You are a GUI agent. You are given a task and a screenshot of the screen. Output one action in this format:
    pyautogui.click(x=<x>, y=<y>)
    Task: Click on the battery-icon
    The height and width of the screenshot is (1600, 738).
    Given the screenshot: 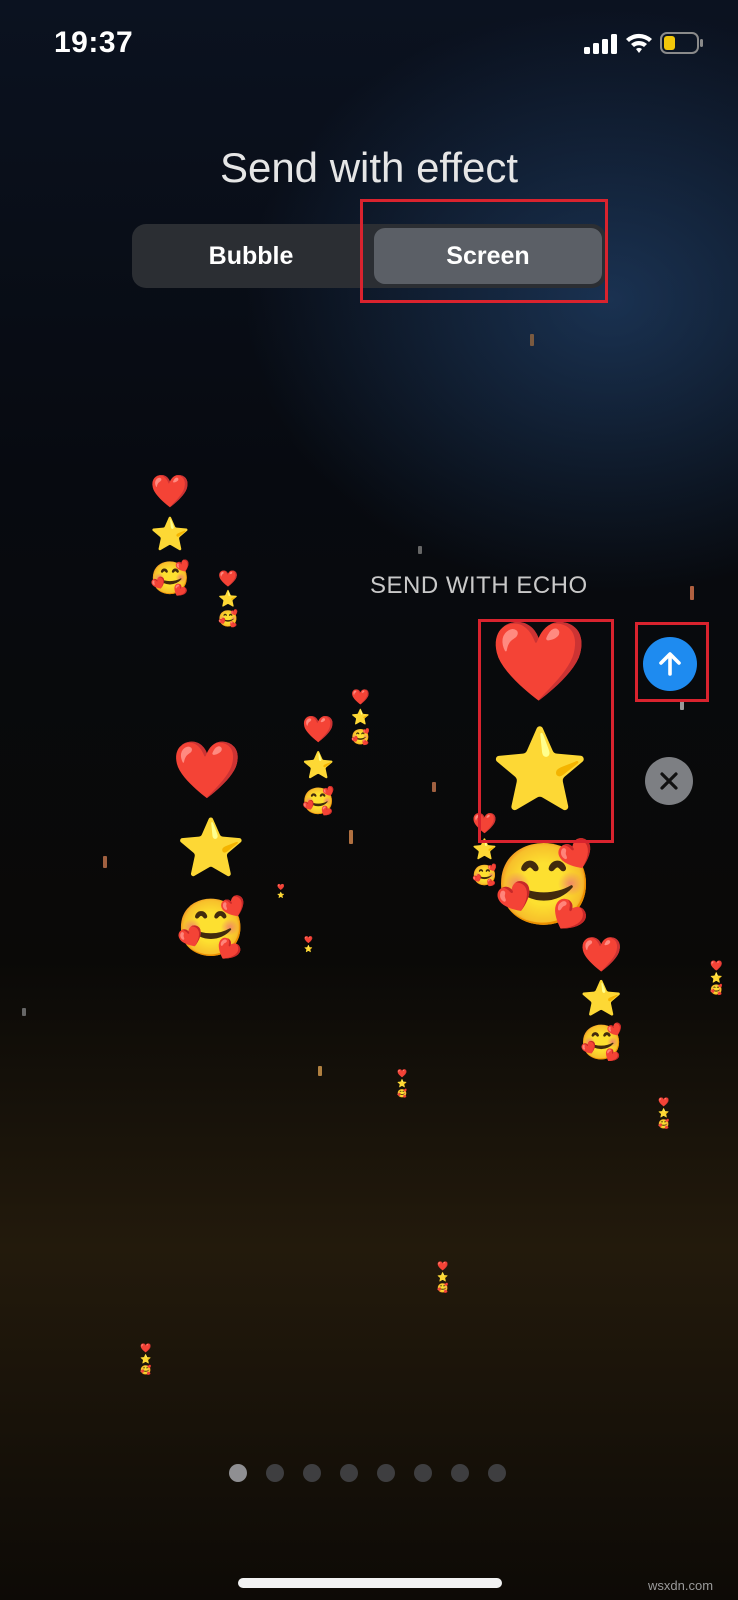 What is the action you would take?
    pyautogui.click(x=681, y=43)
    